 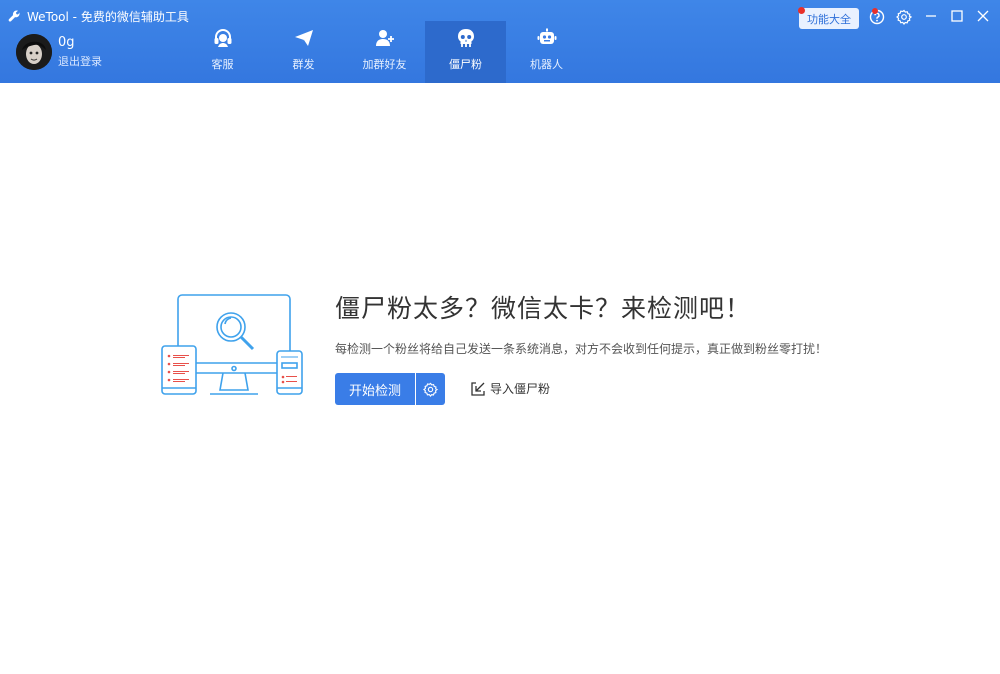 I want to click on tab-robot: 机器人, so click(x=546, y=52).